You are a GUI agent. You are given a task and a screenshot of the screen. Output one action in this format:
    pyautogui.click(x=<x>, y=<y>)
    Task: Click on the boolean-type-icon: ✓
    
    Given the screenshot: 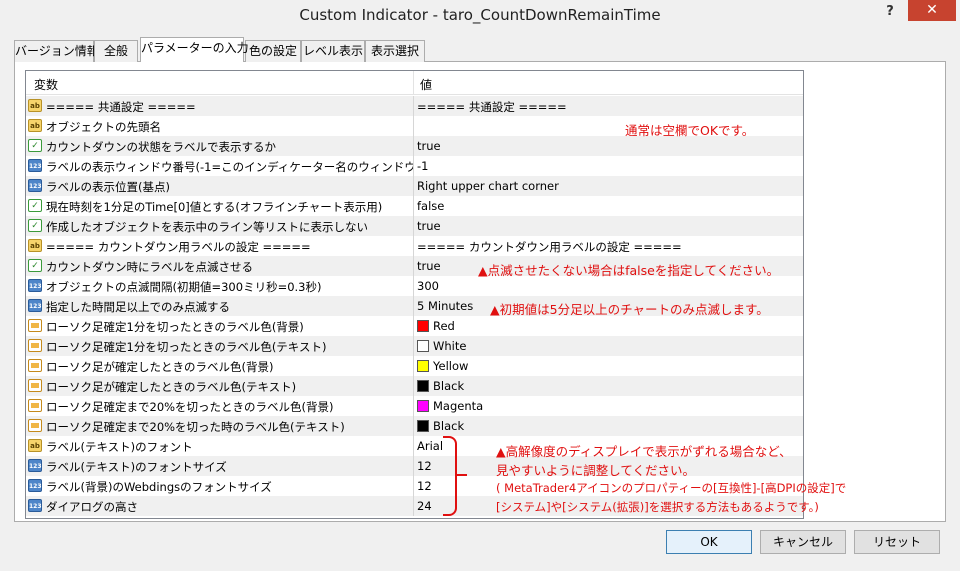 What is the action you would take?
    pyautogui.click(x=35, y=145)
    